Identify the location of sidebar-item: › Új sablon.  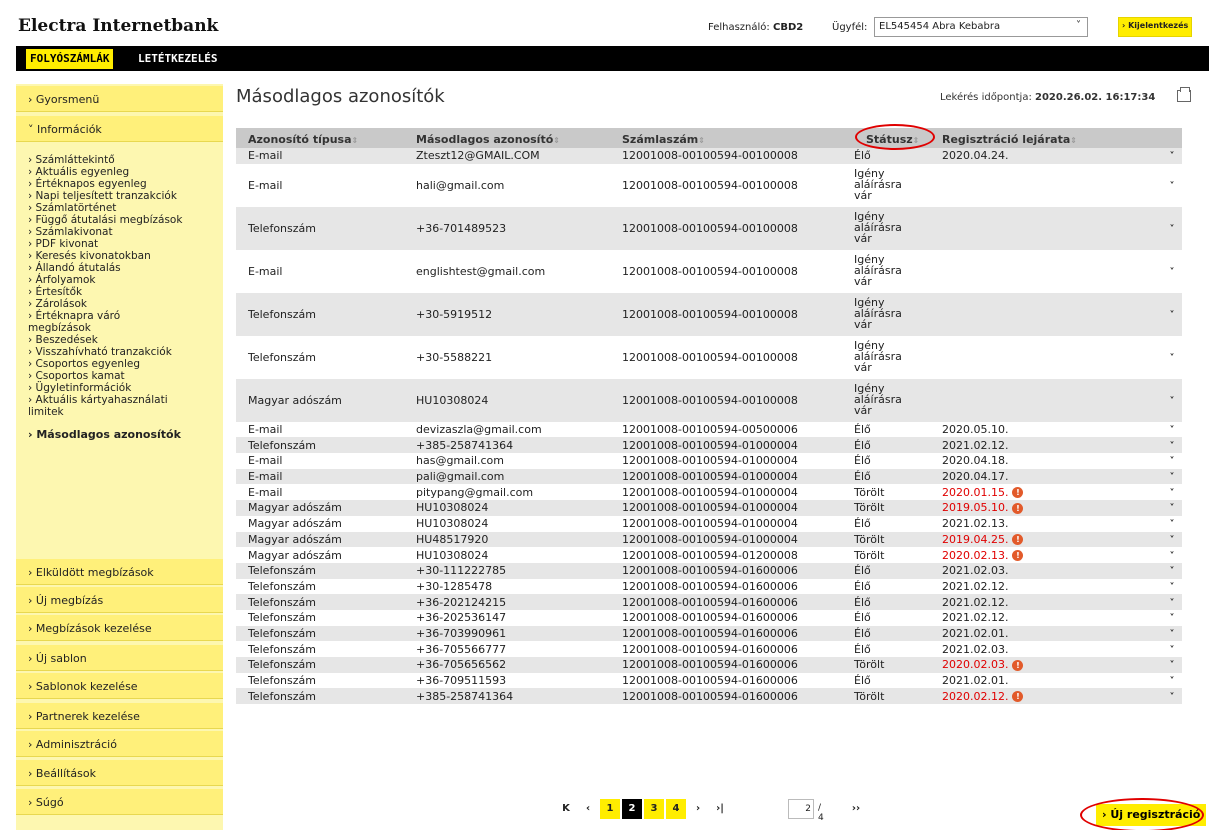
(119, 658).